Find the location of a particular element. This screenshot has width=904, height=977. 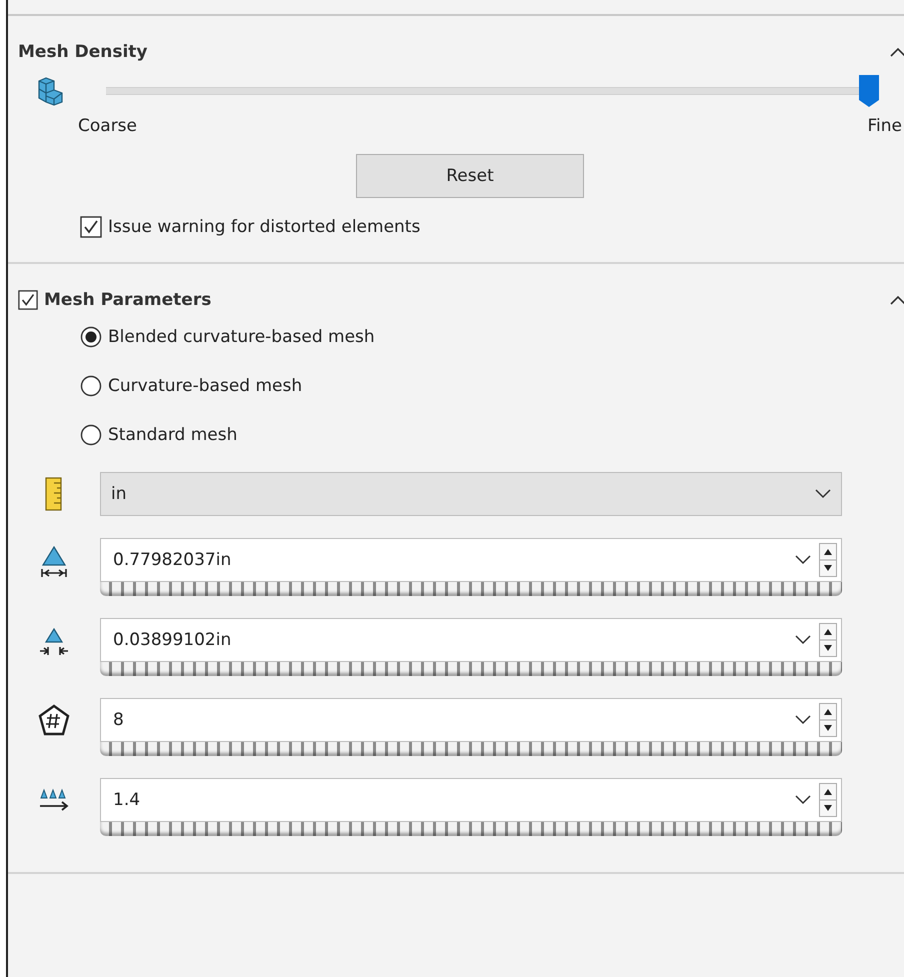

section-title: Mesh Density is located at coordinates (83, 52).